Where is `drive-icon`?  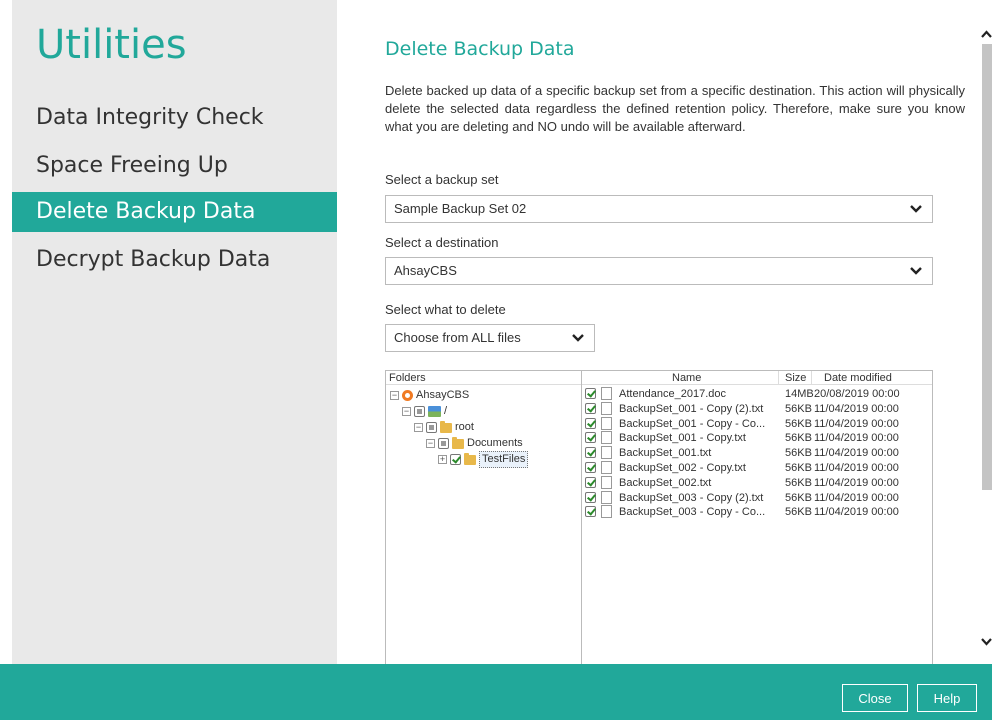 drive-icon is located at coordinates (434, 411).